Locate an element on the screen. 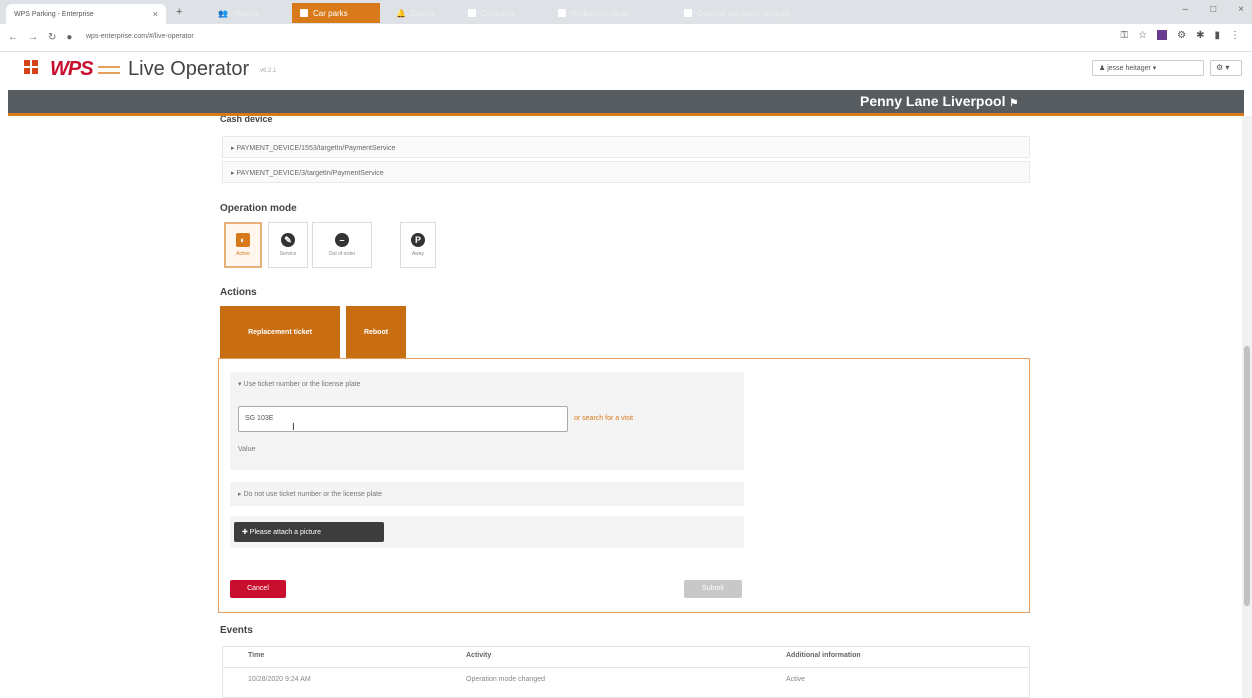 This screenshot has height=698, width=1252. mode-active-button: ◐ Active is located at coordinates (243, 245).